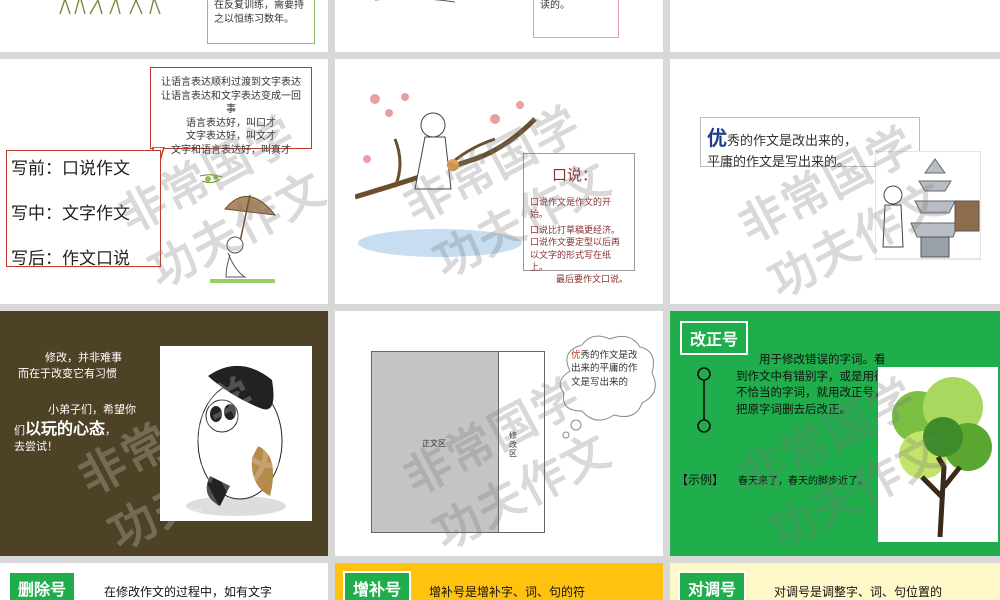 This screenshot has height=600, width=1000. What do you see at coordinates (42, 585) in the screenshot?
I see `mark-tag: 删除号` at bounding box center [42, 585].